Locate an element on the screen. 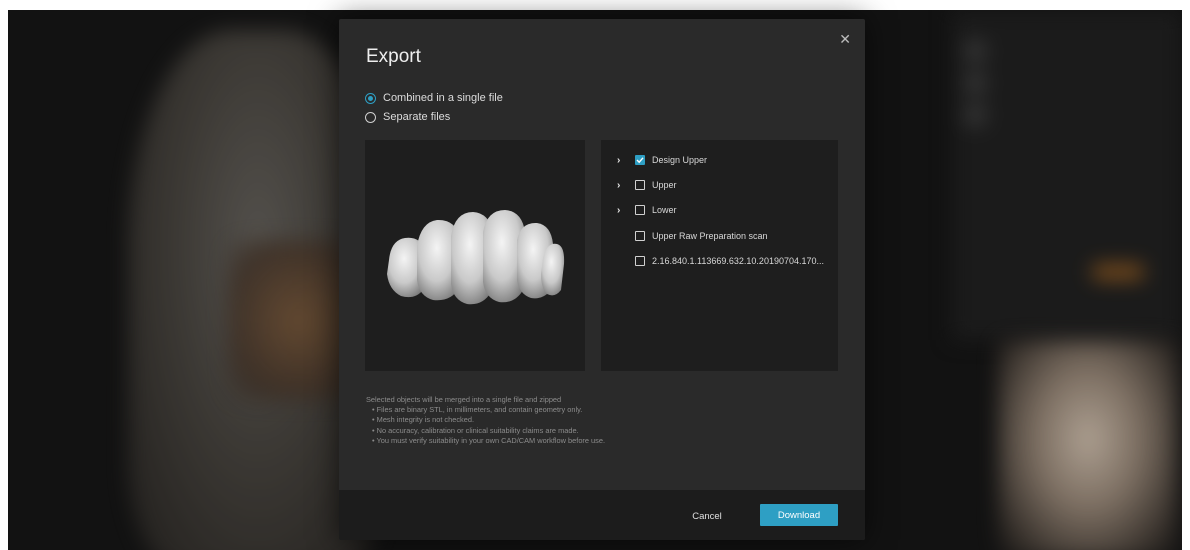 This screenshot has width=1190, height=550. tree-item-design-upper: › Design Upper is located at coordinates (662, 160).